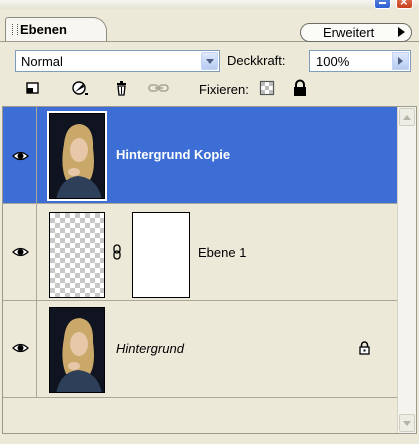  Describe the element at coordinates (360, 61) in the screenshot. I see `opacity-field: 100%` at that location.